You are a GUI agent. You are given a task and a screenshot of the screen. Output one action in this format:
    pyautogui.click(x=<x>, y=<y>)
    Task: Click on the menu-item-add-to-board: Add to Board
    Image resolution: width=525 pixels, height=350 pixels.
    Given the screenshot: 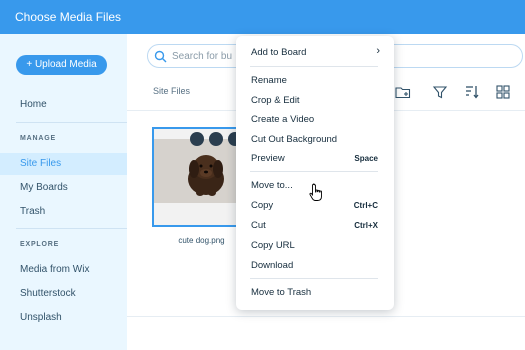 What is the action you would take?
    pyautogui.click(x=278, y=52)
    